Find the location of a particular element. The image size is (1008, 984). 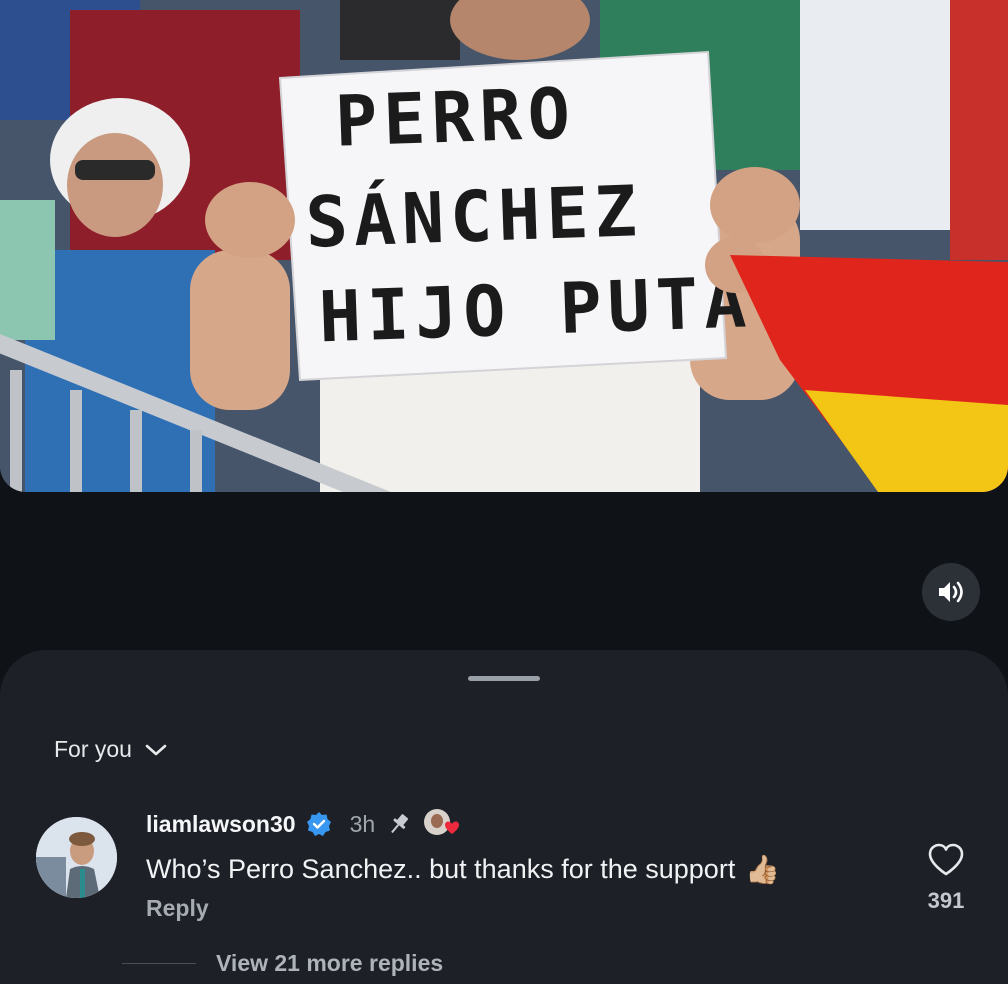

view-more-replies: View 21 more replies is located at coordinates (282, 963).